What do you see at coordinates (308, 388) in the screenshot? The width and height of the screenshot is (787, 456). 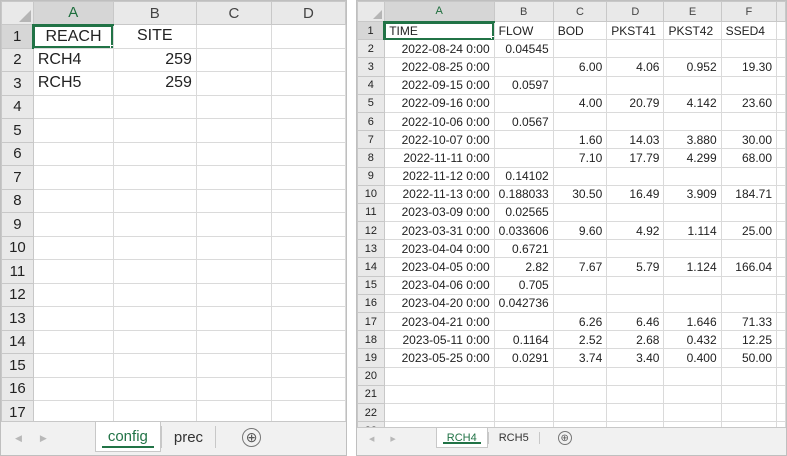 I see `cell-d16` at bounding box center [308, 388].